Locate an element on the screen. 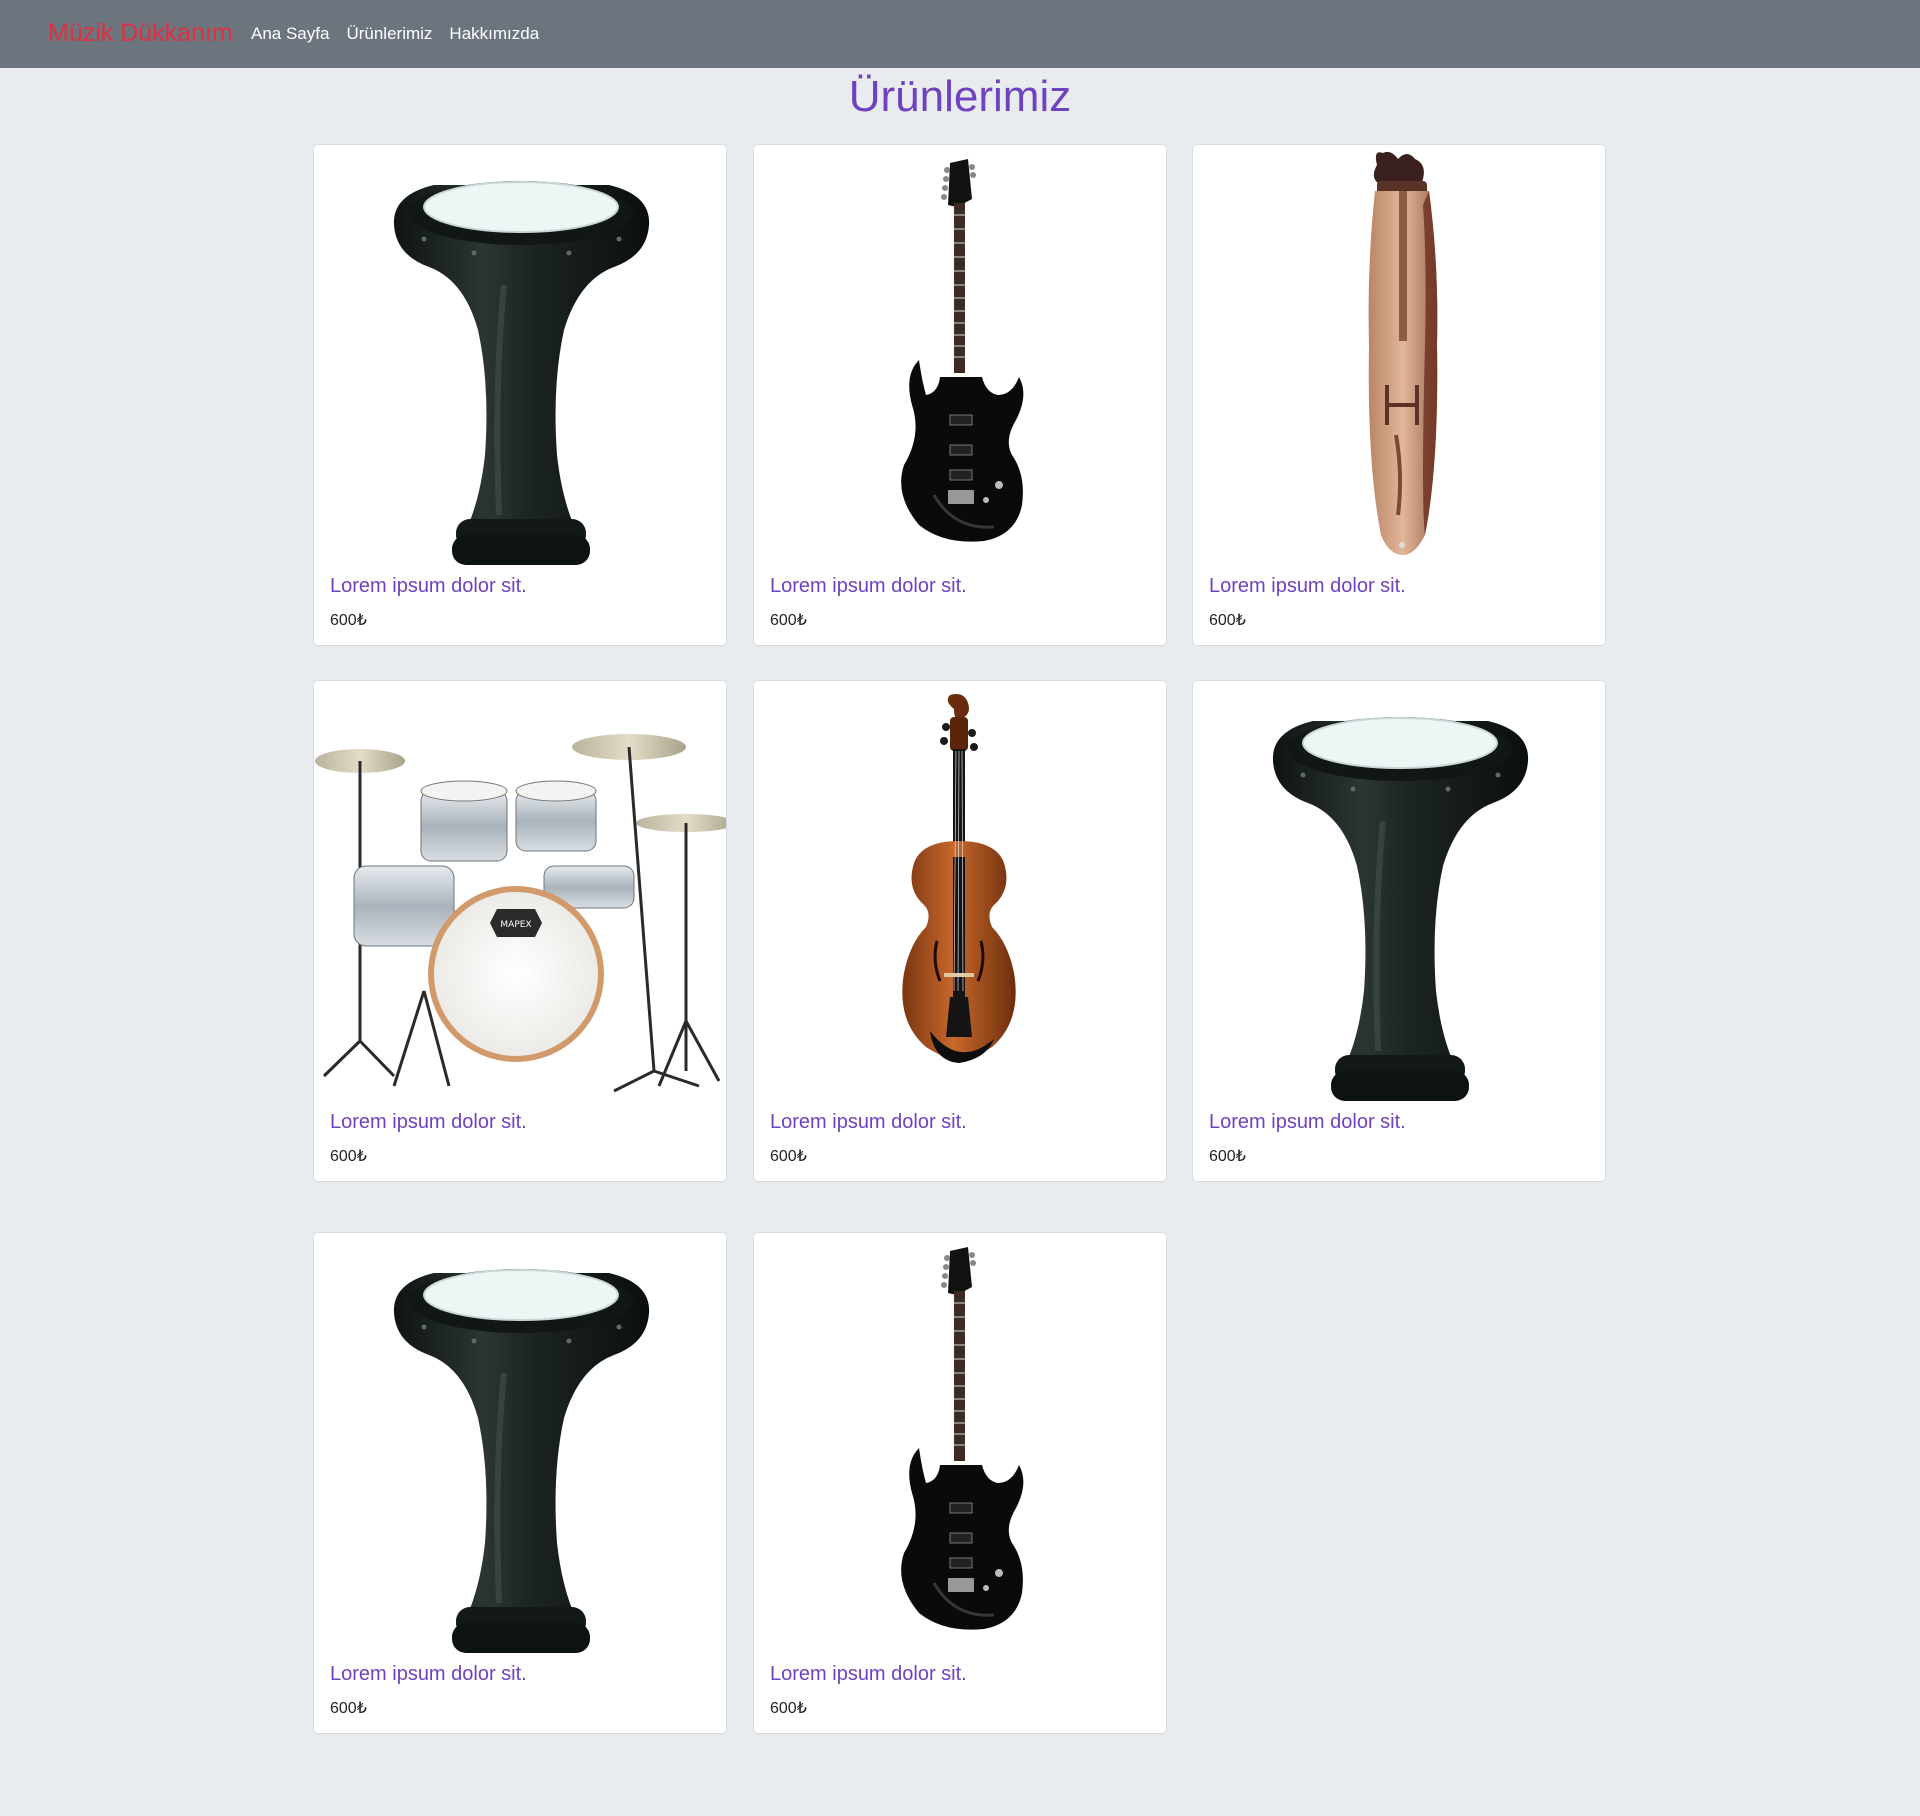 The image size is (1920, 1816). kemence-icon is located at coordinates (1403, 353).